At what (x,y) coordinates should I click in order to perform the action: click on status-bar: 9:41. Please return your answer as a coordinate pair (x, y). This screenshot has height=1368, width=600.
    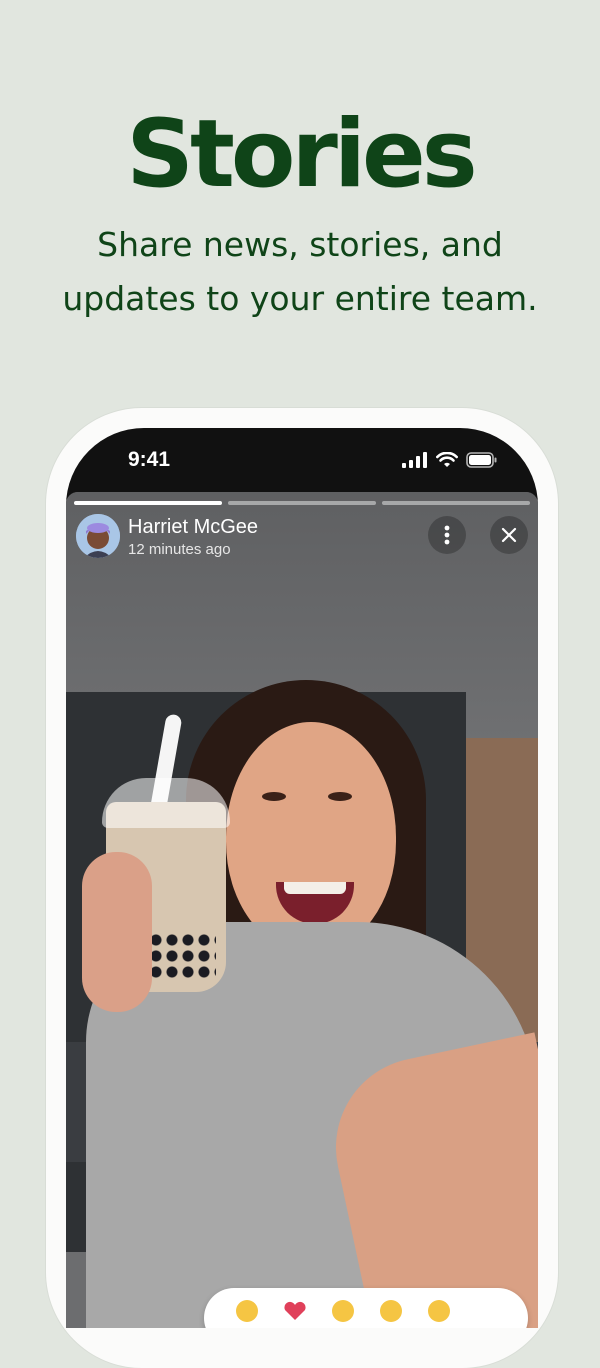
    Looking at the image, I should click on (302, 460).